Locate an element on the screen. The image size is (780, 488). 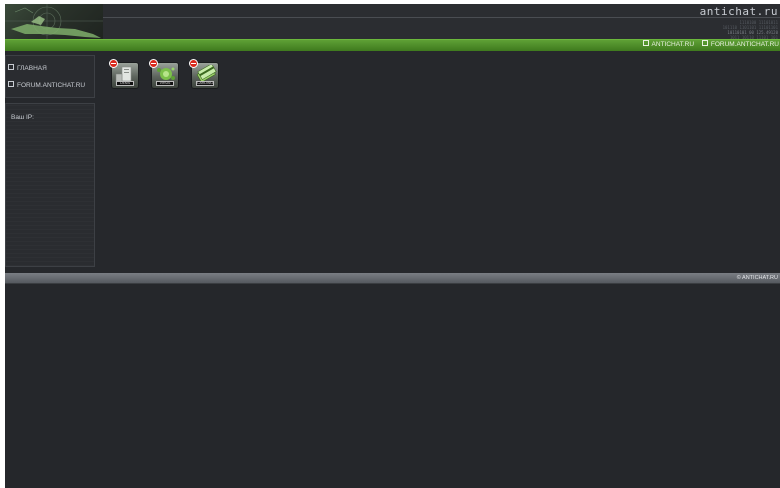
sidebar-item-label: ГЛАВНАЯ is located at coordinates (32, 68).